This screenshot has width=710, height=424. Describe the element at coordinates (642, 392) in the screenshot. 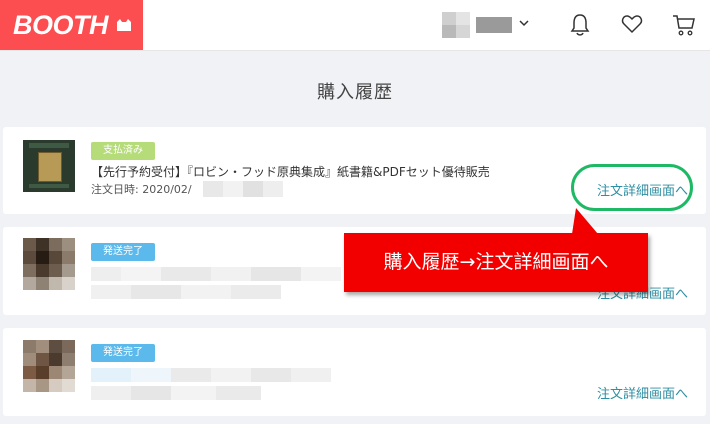

I see `order-detail-link: 注文詳細画面へ` at that location.